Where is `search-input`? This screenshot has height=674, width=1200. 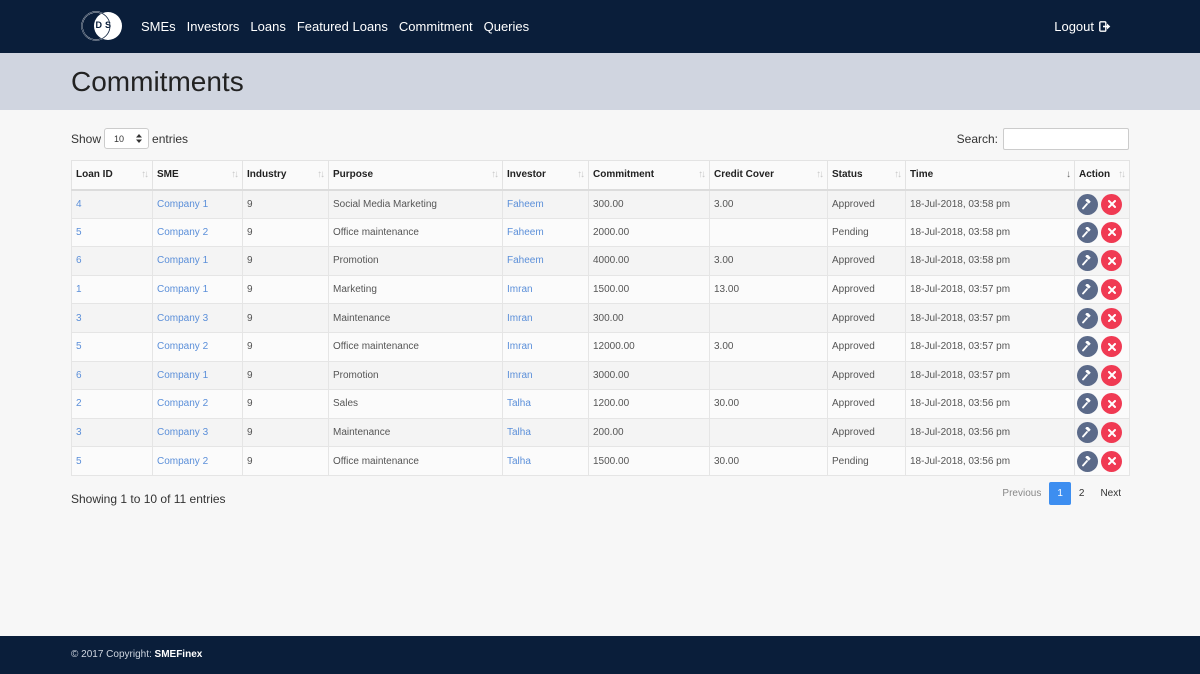 search-input is located at coordinates (1066, 139).